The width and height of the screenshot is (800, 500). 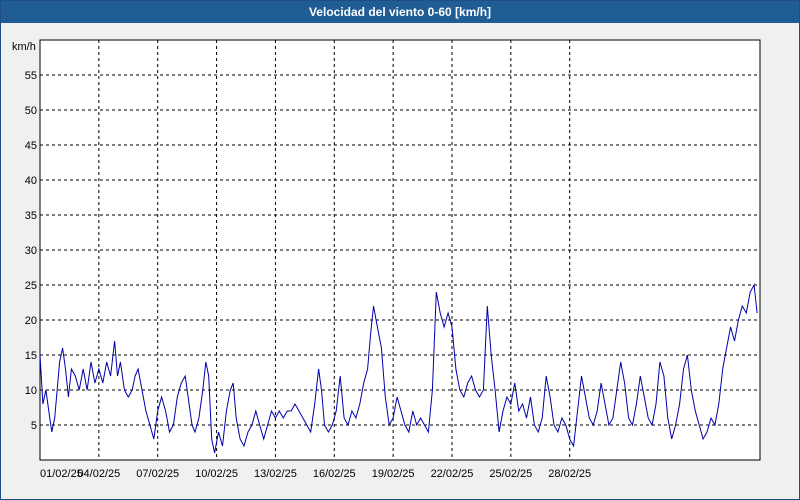 I want to click on y-tick-label: 5, so click(x=34, y=426).